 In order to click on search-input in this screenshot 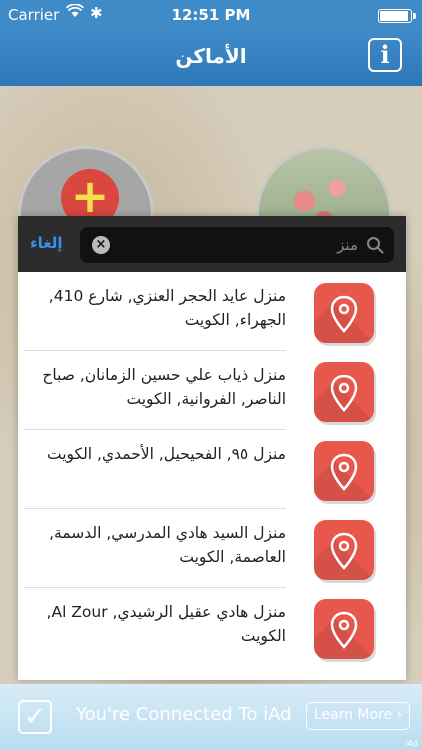, I will do `click(238, 245)`.